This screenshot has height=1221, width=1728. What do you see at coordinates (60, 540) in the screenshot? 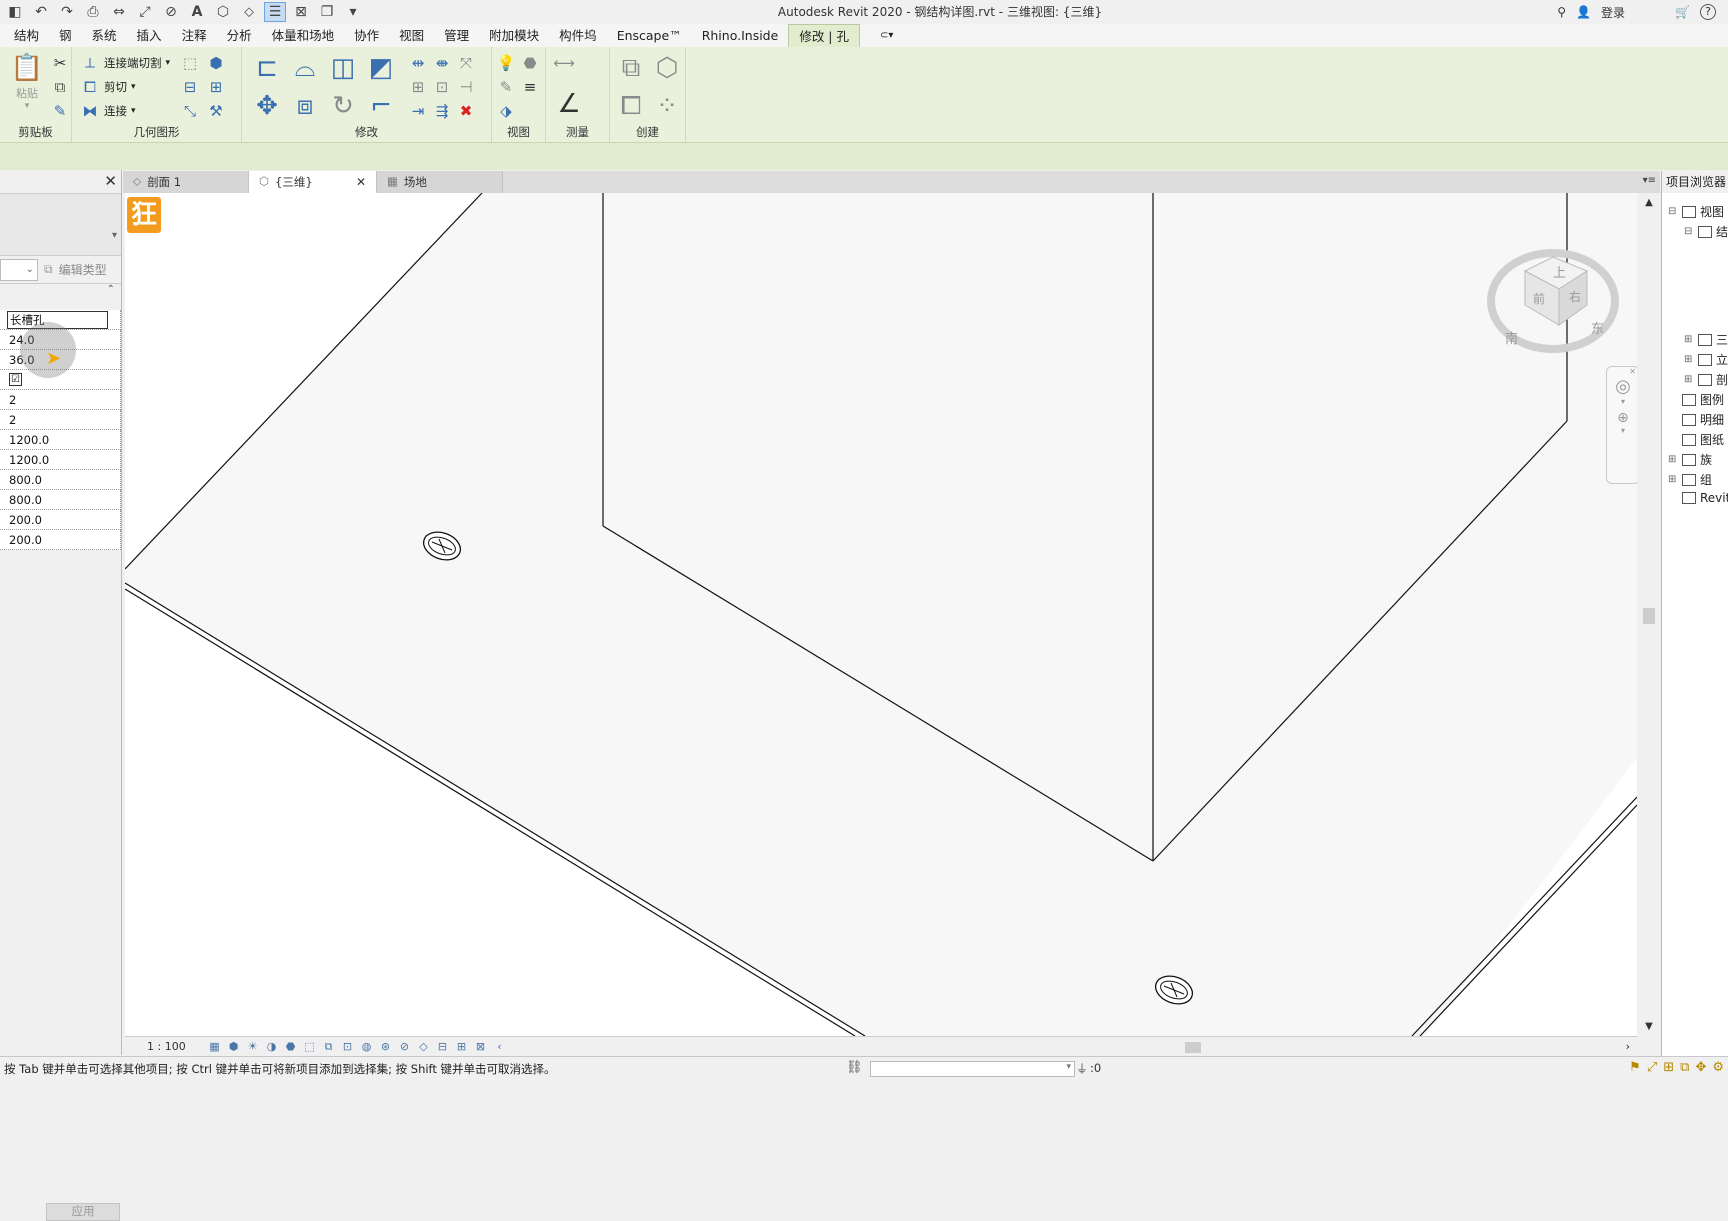
I see `property-row: 200.0` at bounding box center [60, 540].